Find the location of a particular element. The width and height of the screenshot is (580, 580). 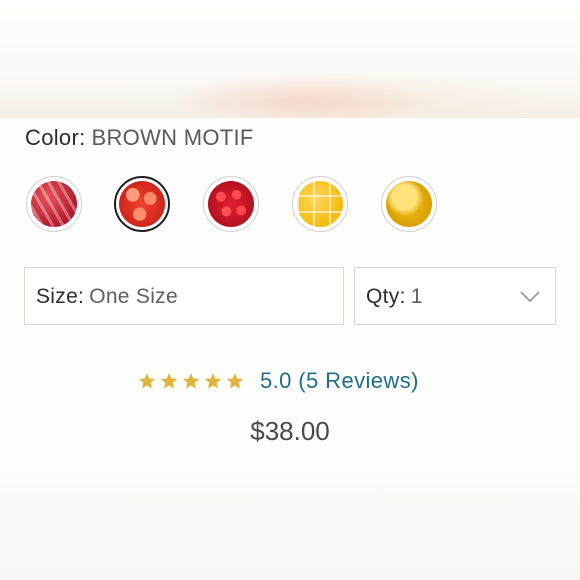

red-crystal-beads-icon is located at coordinates (54, 204).